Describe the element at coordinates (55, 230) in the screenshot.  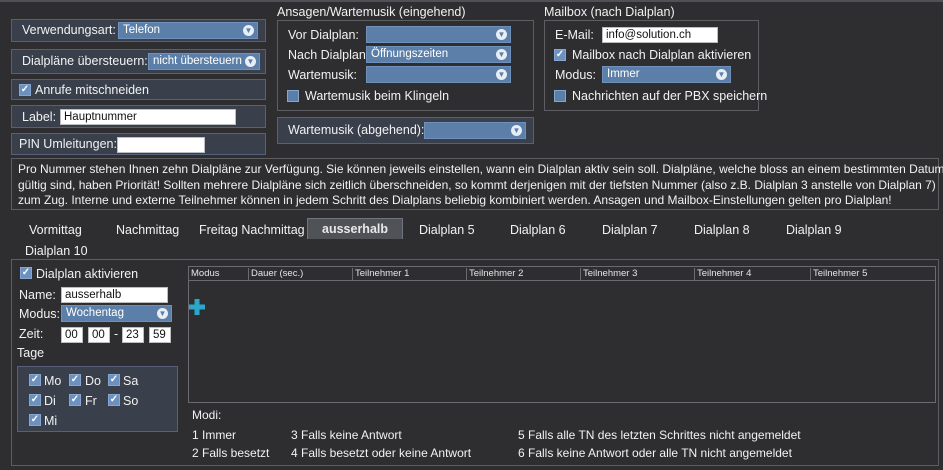
I see `tab-vormittag: Vormittag` at that location.